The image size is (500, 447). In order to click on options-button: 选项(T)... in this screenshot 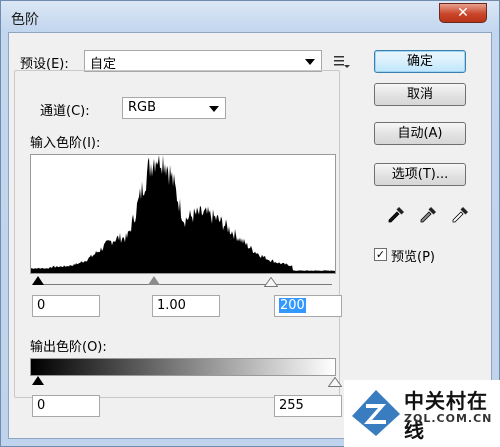, I will do `click(420, 174)`.